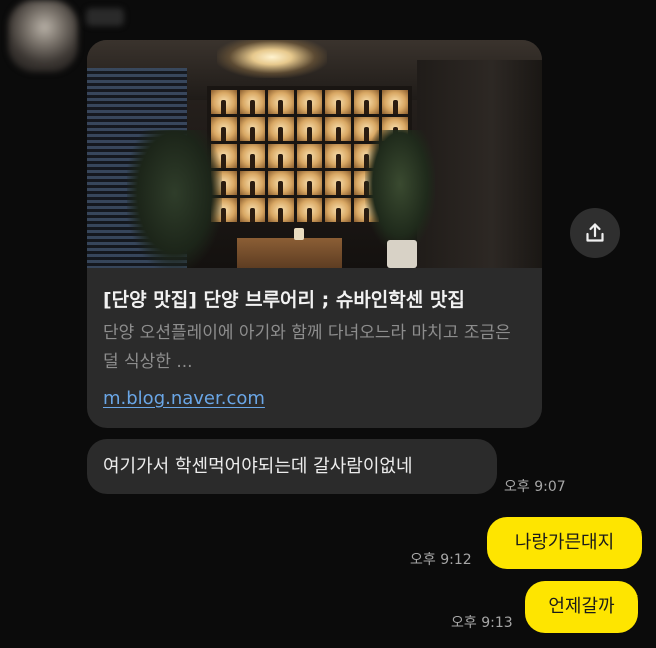  I want to click on received-message: 여기가서 학센먹어야되는데 갈사람이없네, so click(292, 466).